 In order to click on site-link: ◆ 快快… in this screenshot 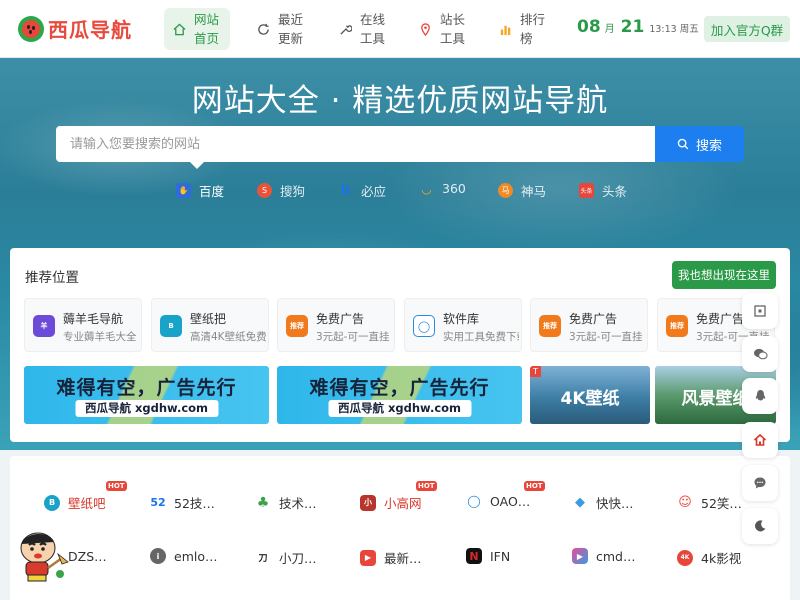, I will do `click(603, 502)`.